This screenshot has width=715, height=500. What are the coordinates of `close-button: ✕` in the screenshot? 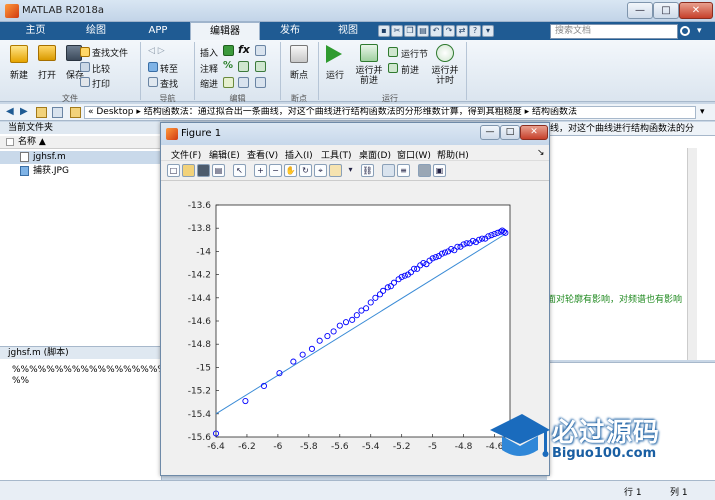 It's located at (696, 10).